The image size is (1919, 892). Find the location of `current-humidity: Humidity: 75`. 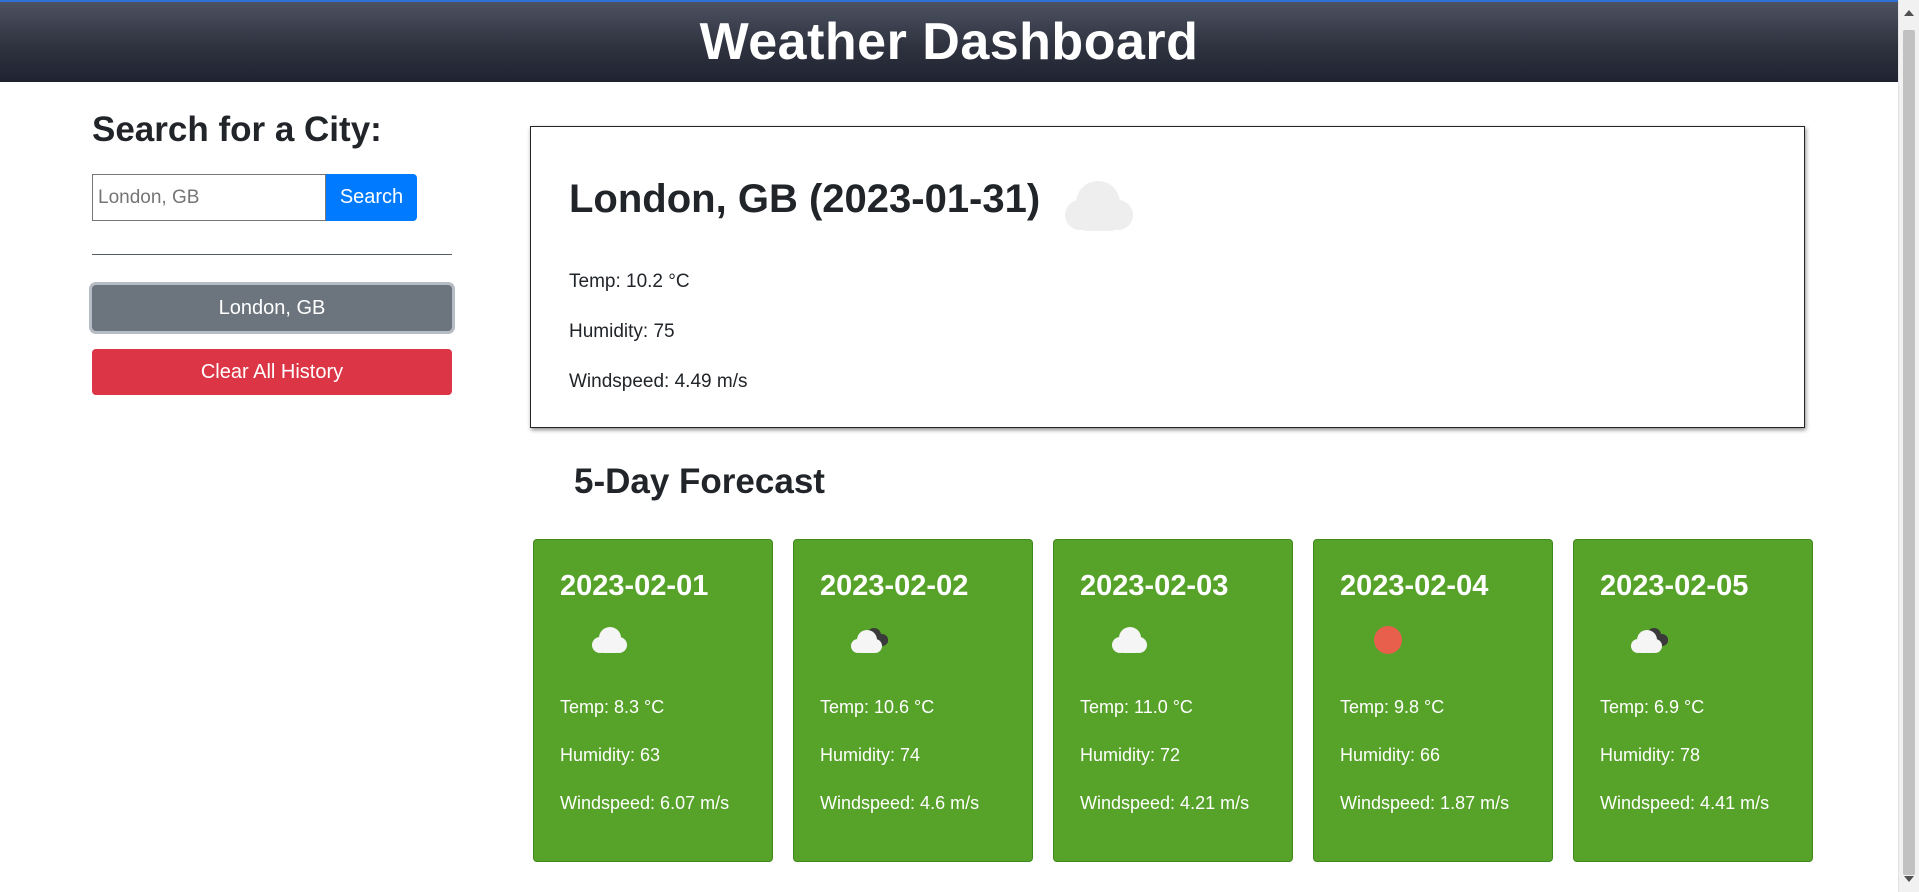

current-humidity: Humidity: 75 is located at coordinates (622, 331).